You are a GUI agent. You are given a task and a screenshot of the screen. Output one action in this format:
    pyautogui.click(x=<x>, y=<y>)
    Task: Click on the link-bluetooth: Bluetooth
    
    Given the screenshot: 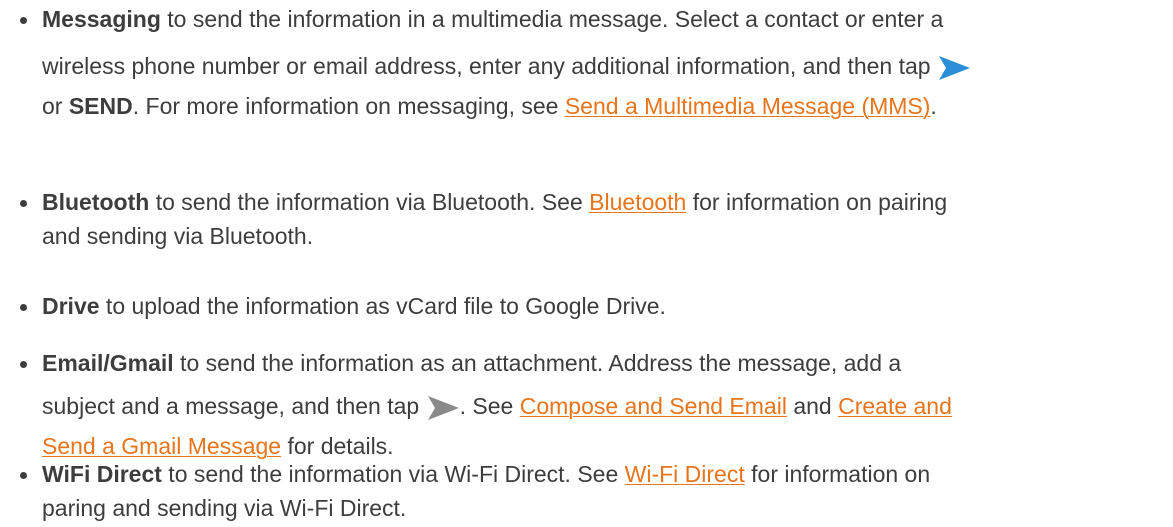 What is the action you would take?
    pyautogui.click(x=637, y=202)
    